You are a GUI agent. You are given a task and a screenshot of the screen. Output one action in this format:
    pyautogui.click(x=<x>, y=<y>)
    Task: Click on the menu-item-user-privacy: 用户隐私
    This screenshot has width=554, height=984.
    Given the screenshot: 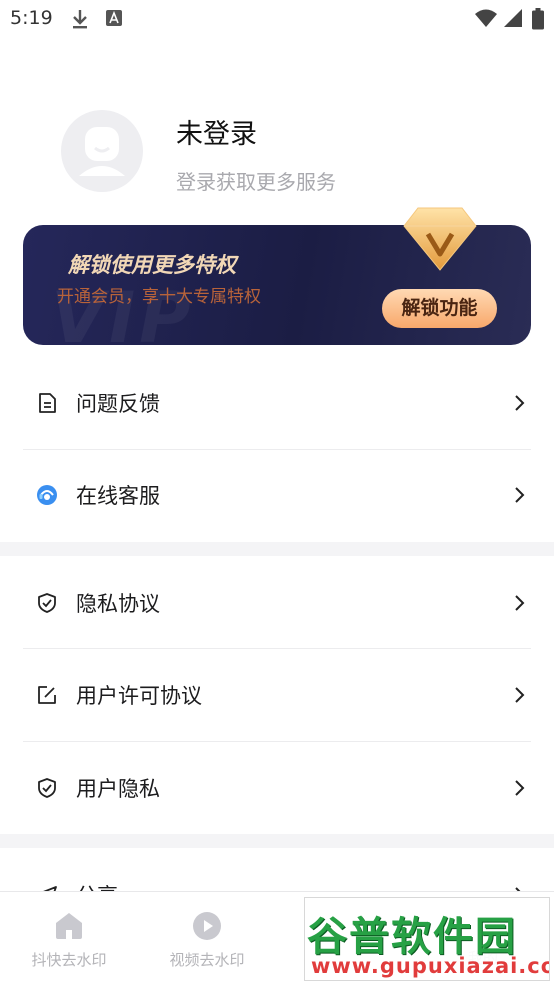 What is the action you would take?
    pyautogui.click(x=277, y=788)
    